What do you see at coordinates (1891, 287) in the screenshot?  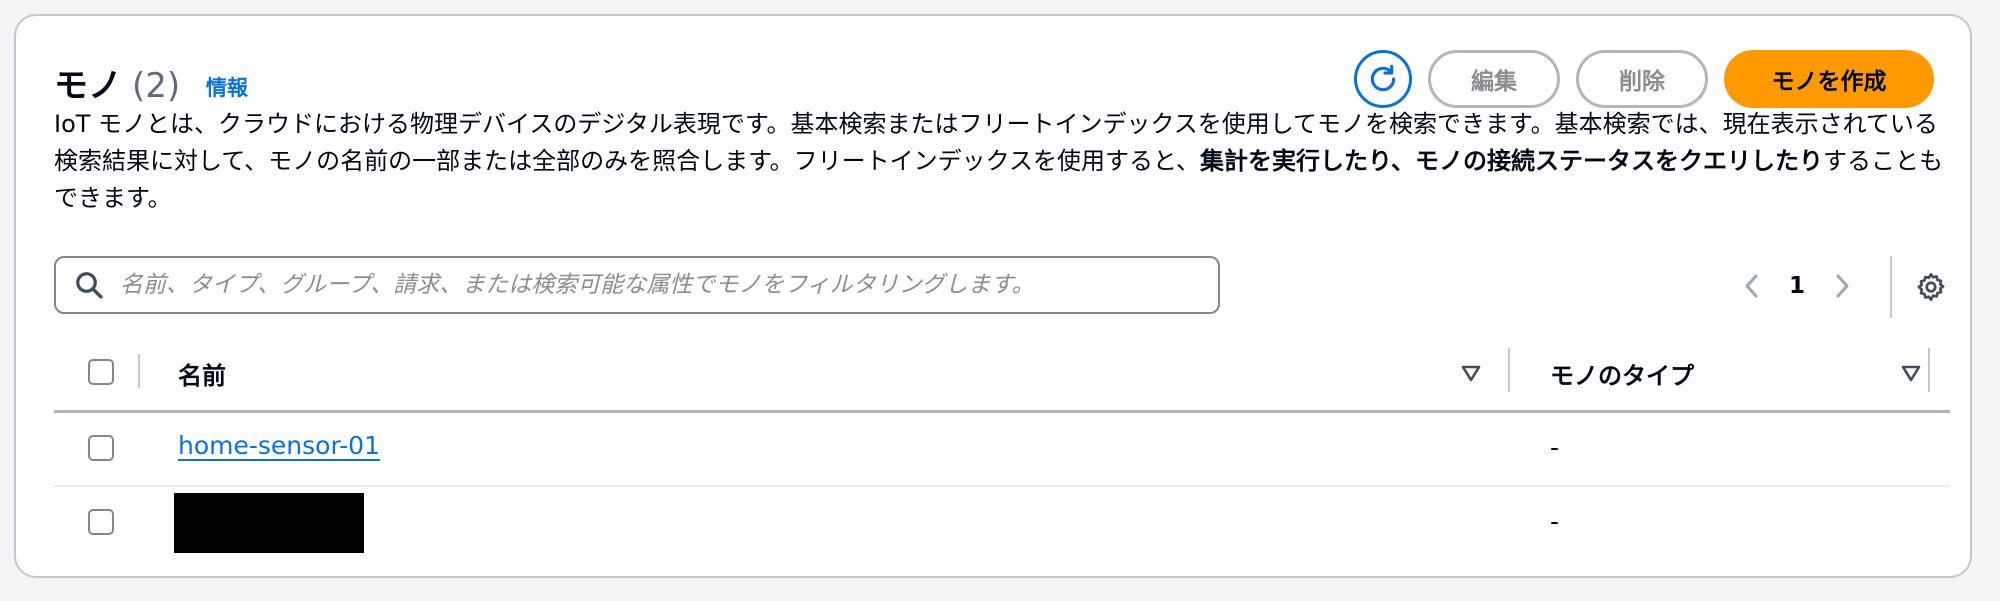 I see `pager-divider` at bounding box center [1891, 287].